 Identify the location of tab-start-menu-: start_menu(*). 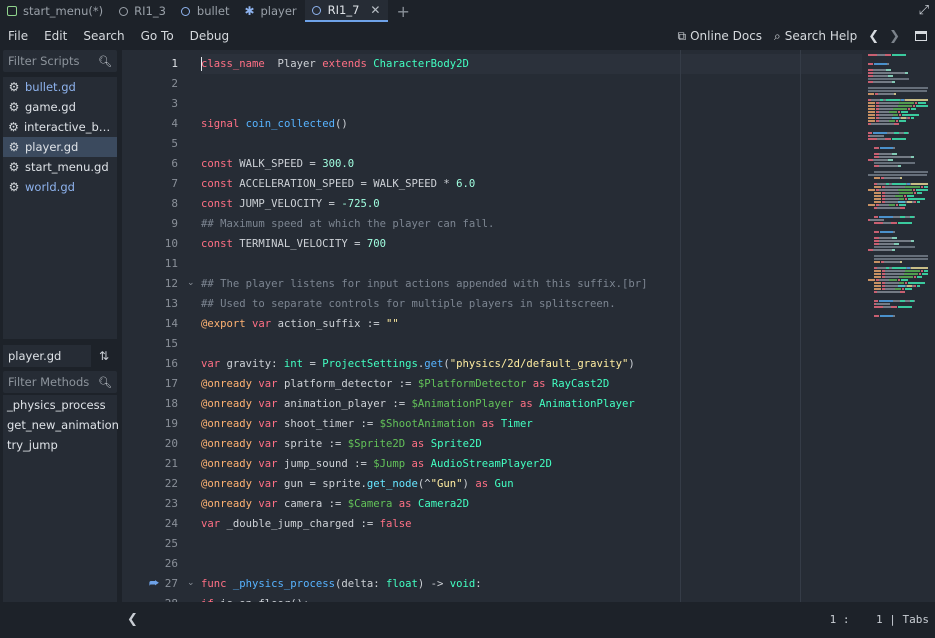
(55, 11).